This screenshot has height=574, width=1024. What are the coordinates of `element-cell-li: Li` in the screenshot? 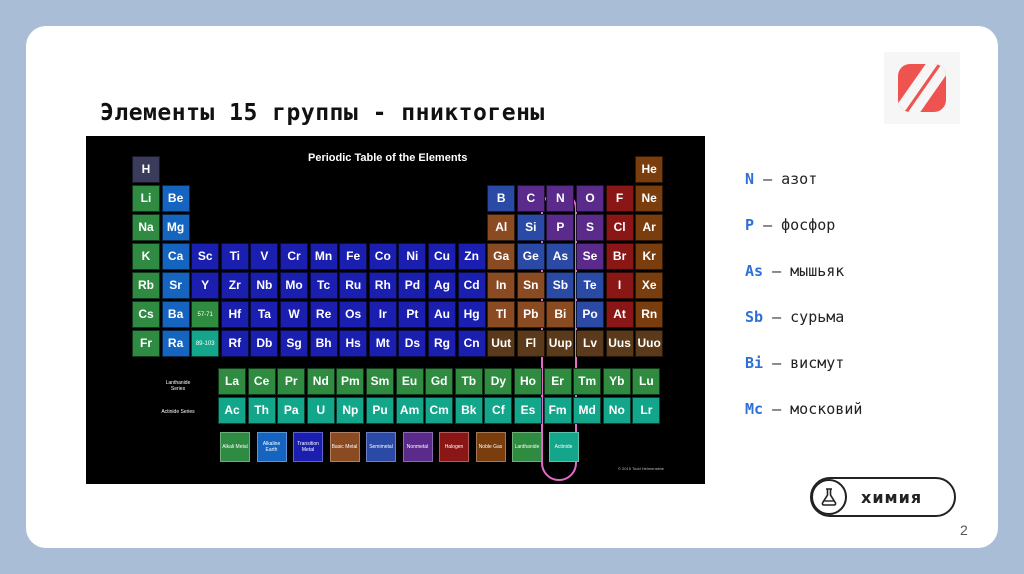 It's located at (146, 198).